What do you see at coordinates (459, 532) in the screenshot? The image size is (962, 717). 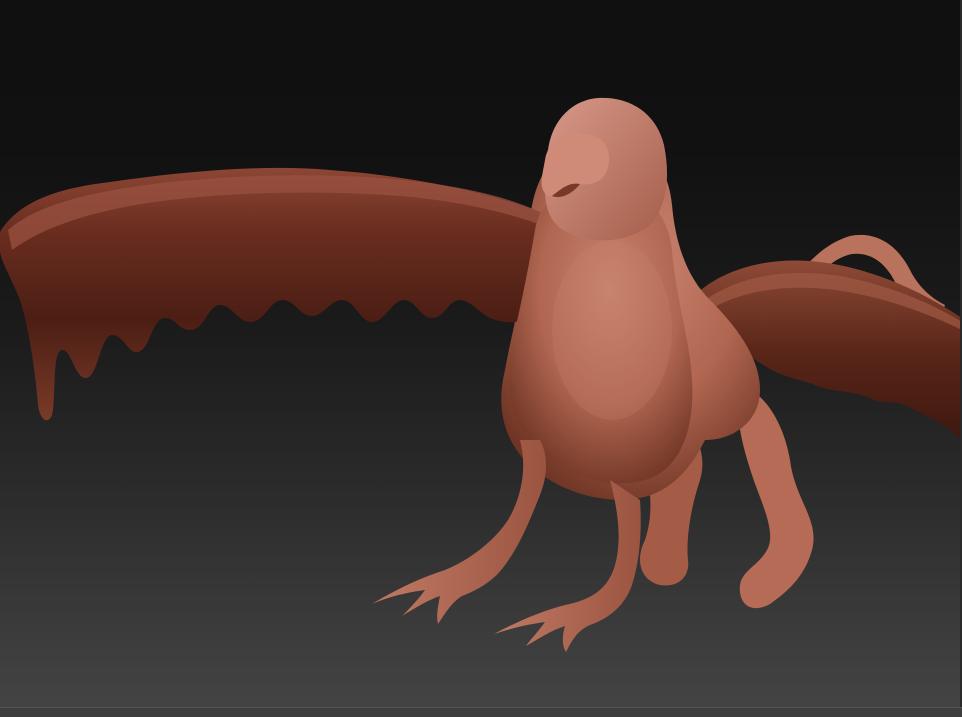 I see `griffin-front-leg-left` at bounding box center [459, 532].